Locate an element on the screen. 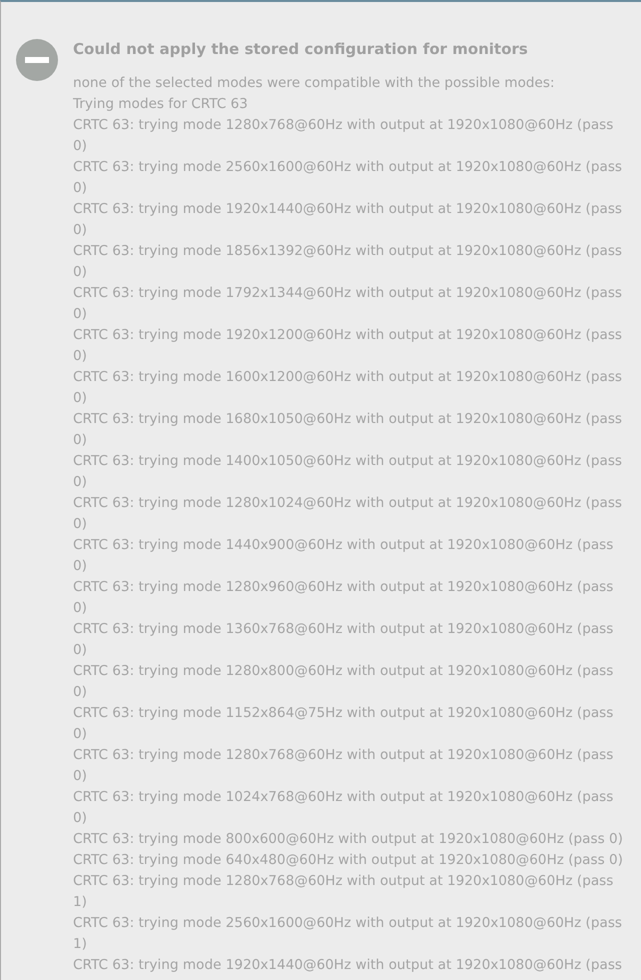 This screenshot has height=980, width=641. error-icon is located at coordinates (37, 60).